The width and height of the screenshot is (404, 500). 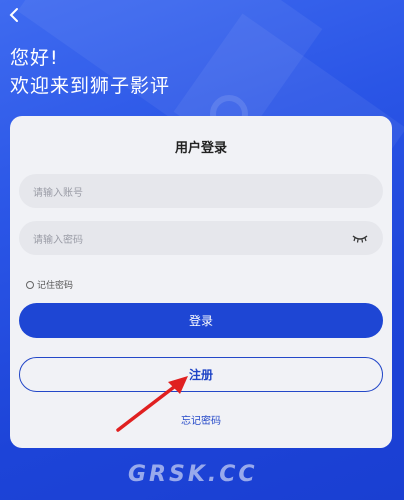 I want to click on back-button, so click(x=14, y=15).